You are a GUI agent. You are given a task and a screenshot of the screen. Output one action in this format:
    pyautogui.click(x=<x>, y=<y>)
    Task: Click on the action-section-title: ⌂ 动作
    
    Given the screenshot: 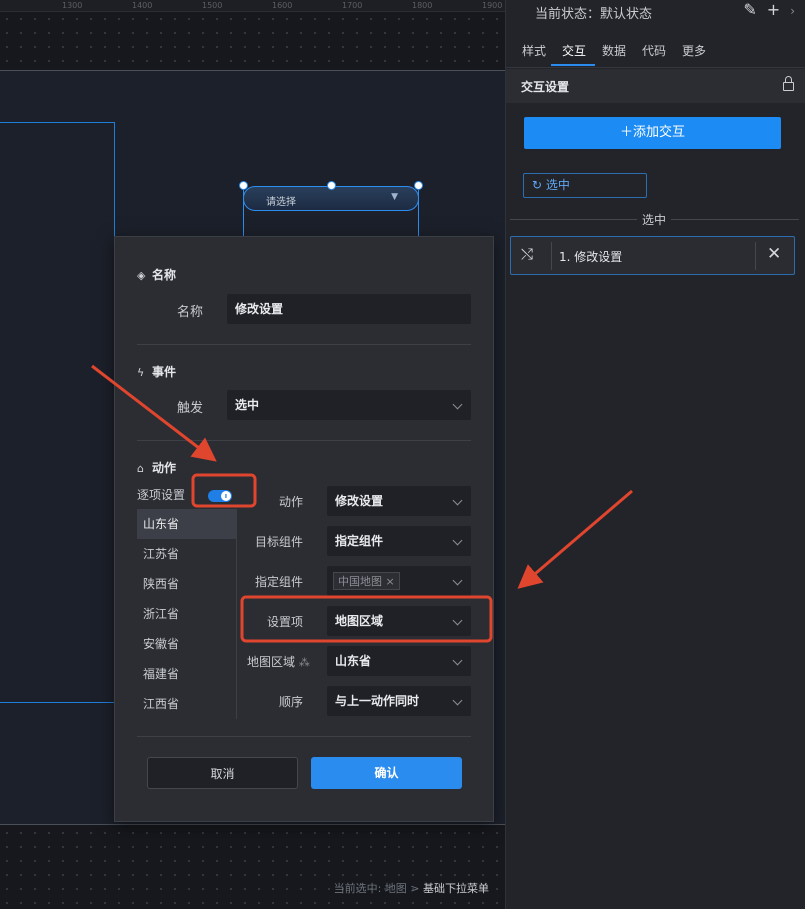 What is the action you would take?
    pyautogui.click(x=157, y=468)
    